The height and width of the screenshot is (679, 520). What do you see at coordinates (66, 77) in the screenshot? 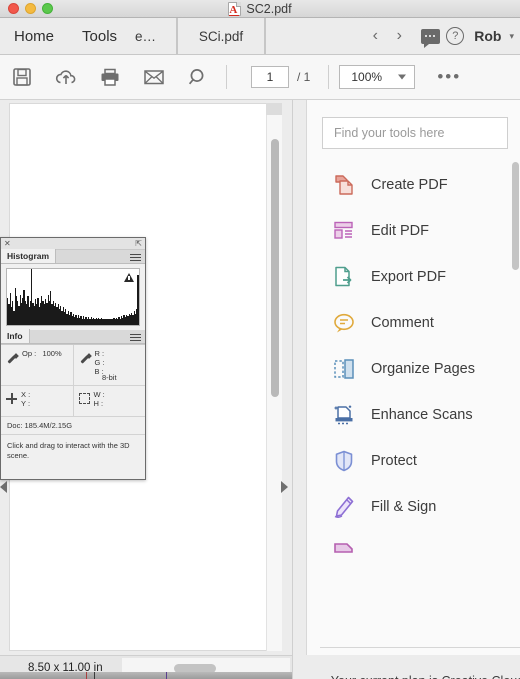
I see `upload-cloud-icon` at bounding box center [66, 77].